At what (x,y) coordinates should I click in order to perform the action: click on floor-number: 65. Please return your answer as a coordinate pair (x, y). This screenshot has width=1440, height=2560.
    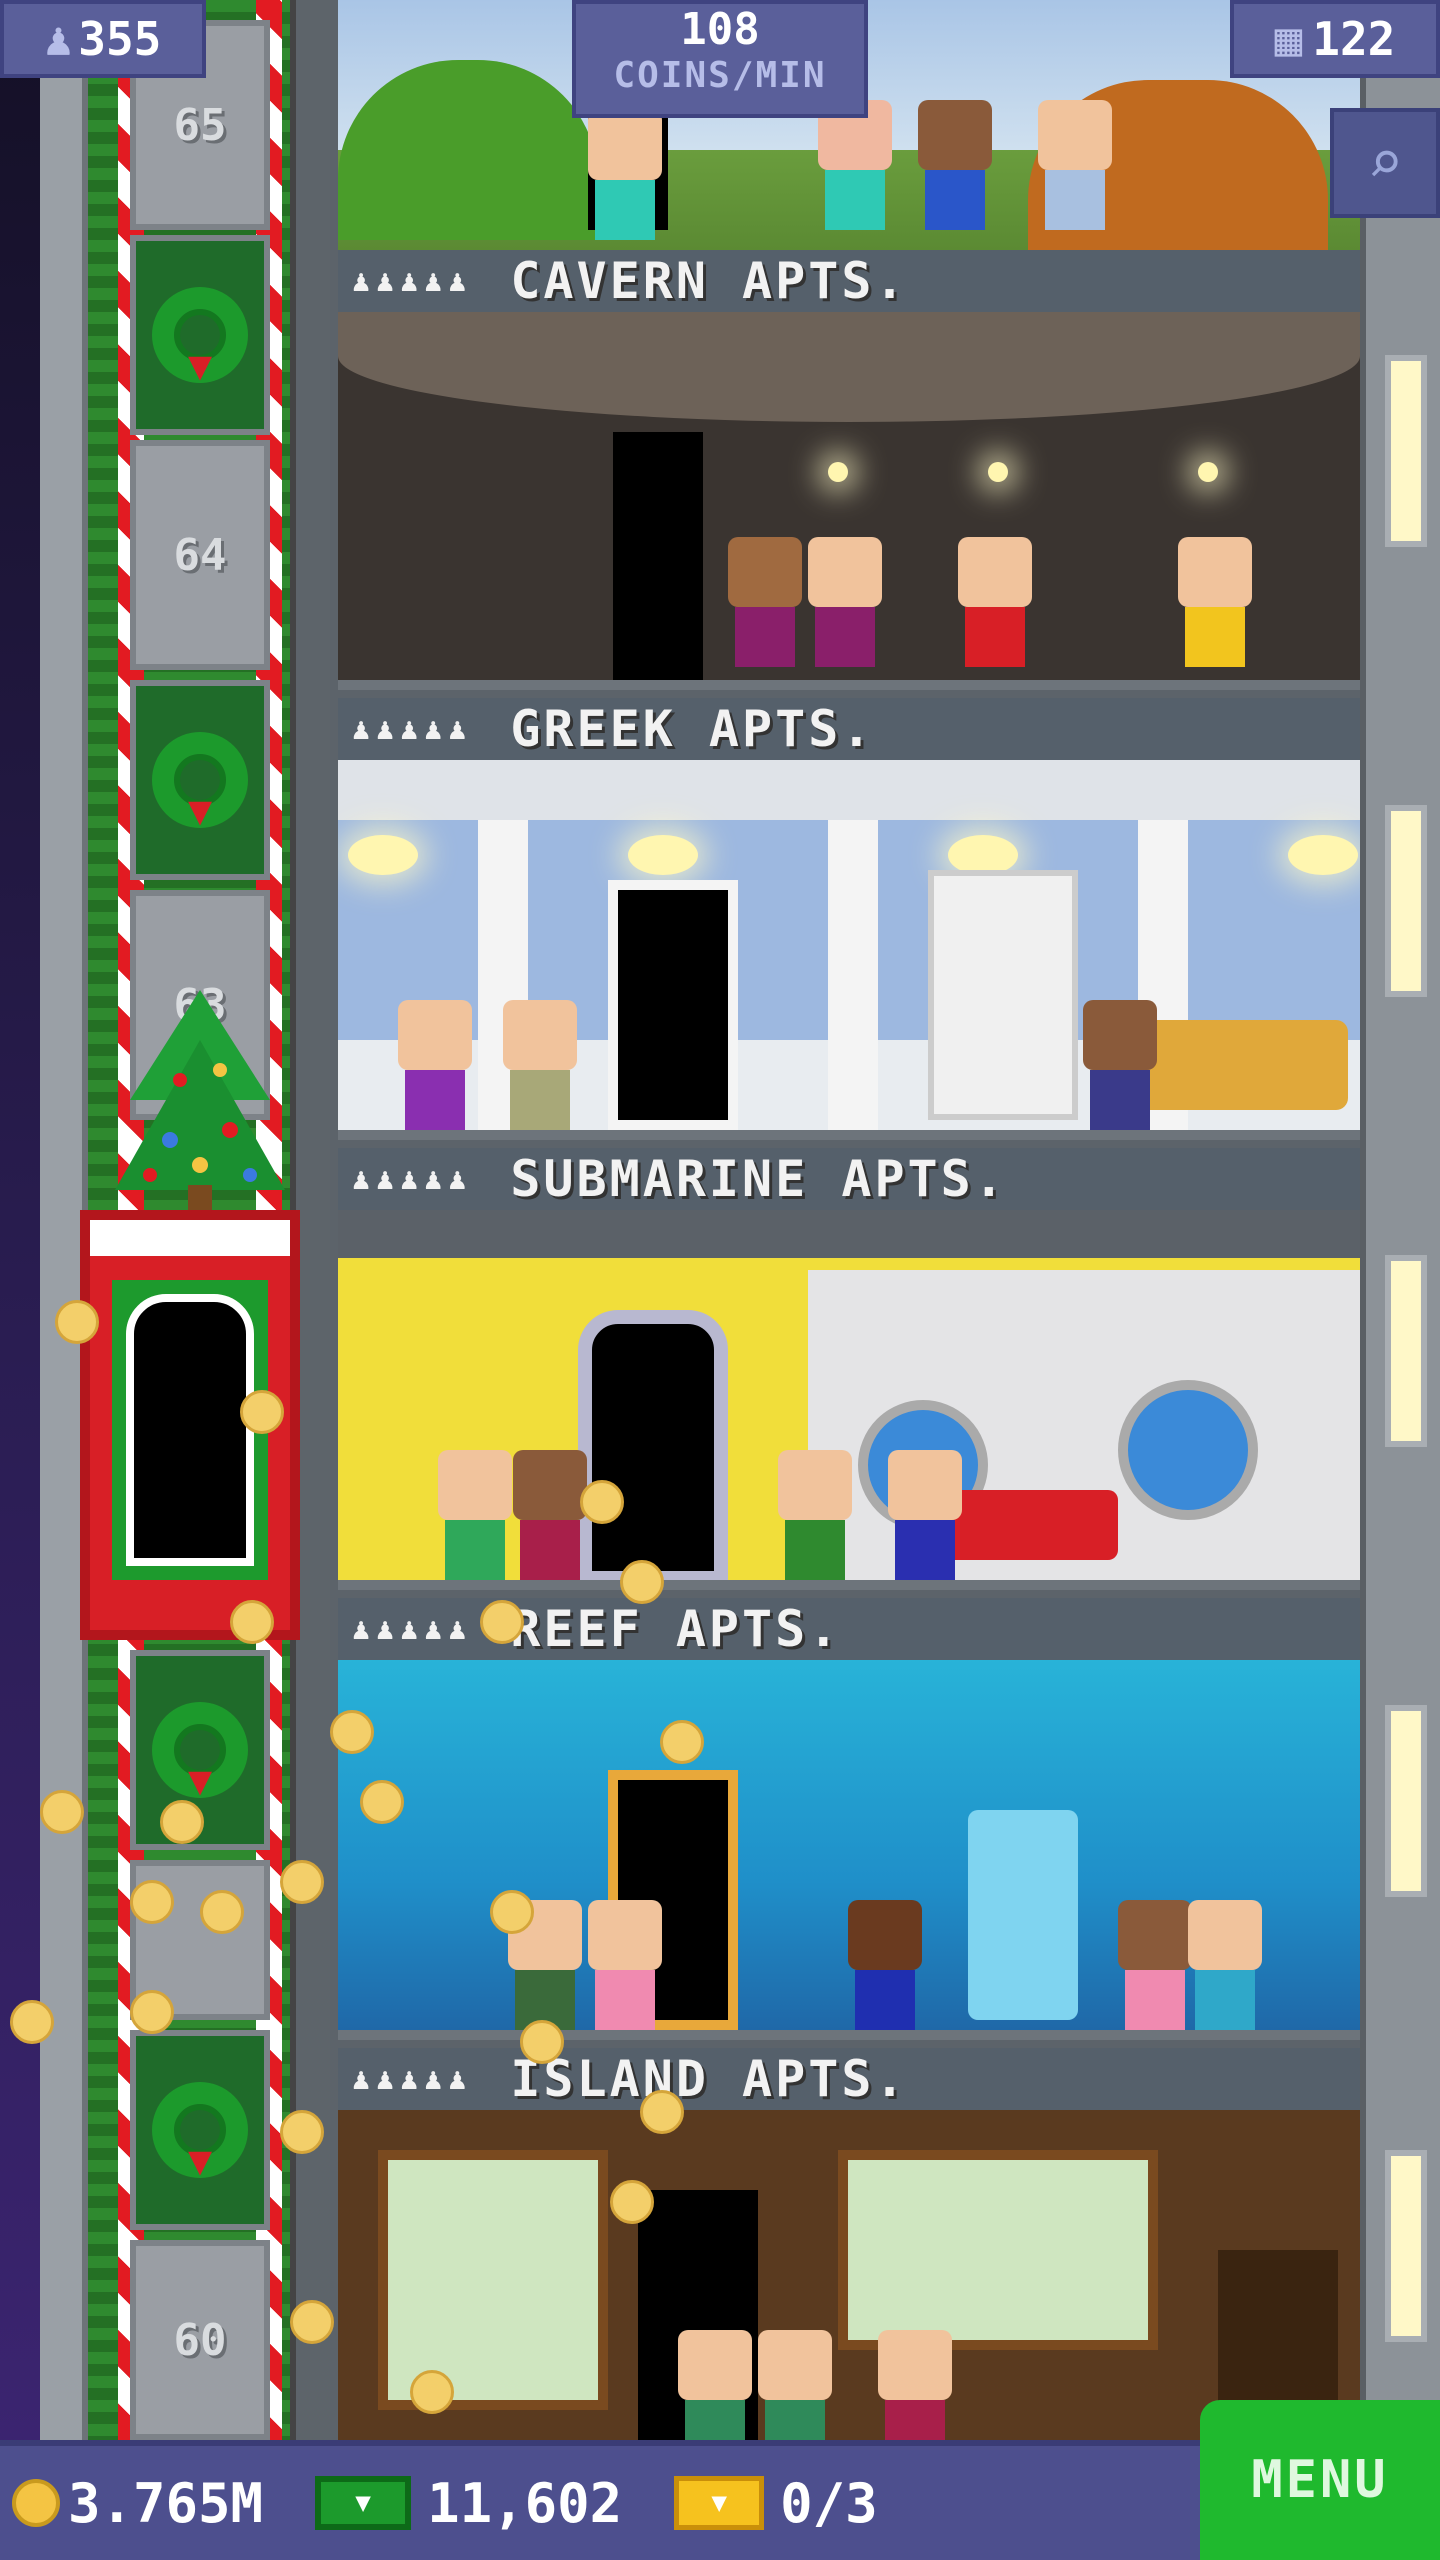
    Looking at the image, I should click on (200, 125).